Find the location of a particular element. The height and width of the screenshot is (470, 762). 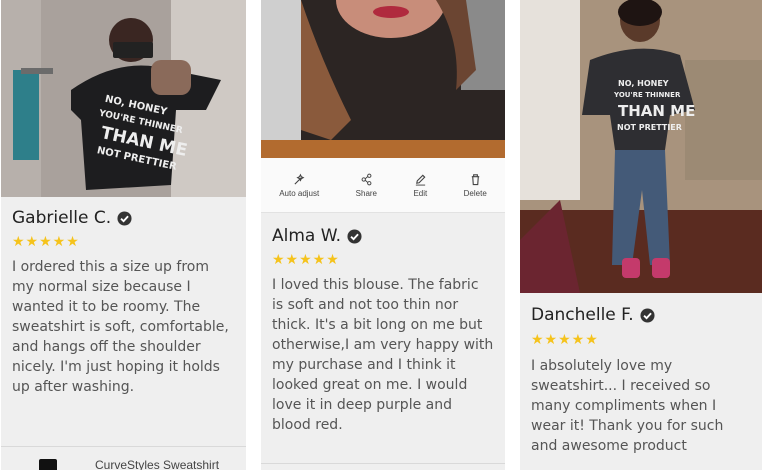

reviewer-name-row: Alma W. is located at coordinates (383, 236).